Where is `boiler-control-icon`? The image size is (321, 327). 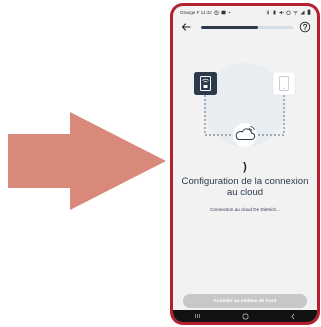 boiler-control-icon is located at coordinates (205, 83).